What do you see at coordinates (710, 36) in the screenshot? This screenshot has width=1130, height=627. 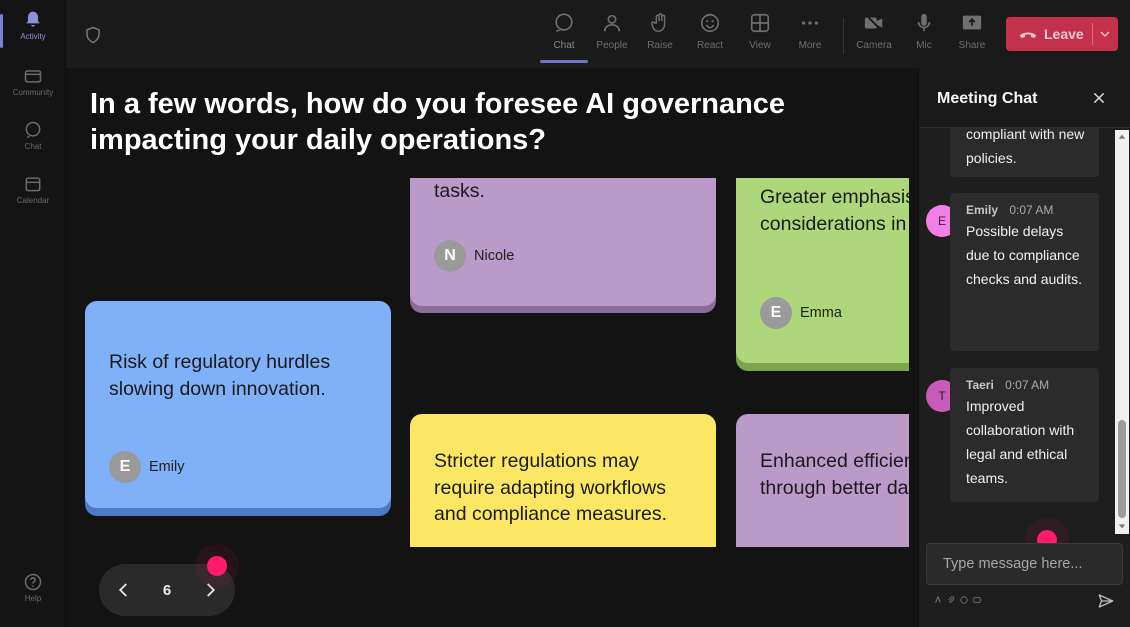 I see `react-button: React` at bounding box center [710, 36].